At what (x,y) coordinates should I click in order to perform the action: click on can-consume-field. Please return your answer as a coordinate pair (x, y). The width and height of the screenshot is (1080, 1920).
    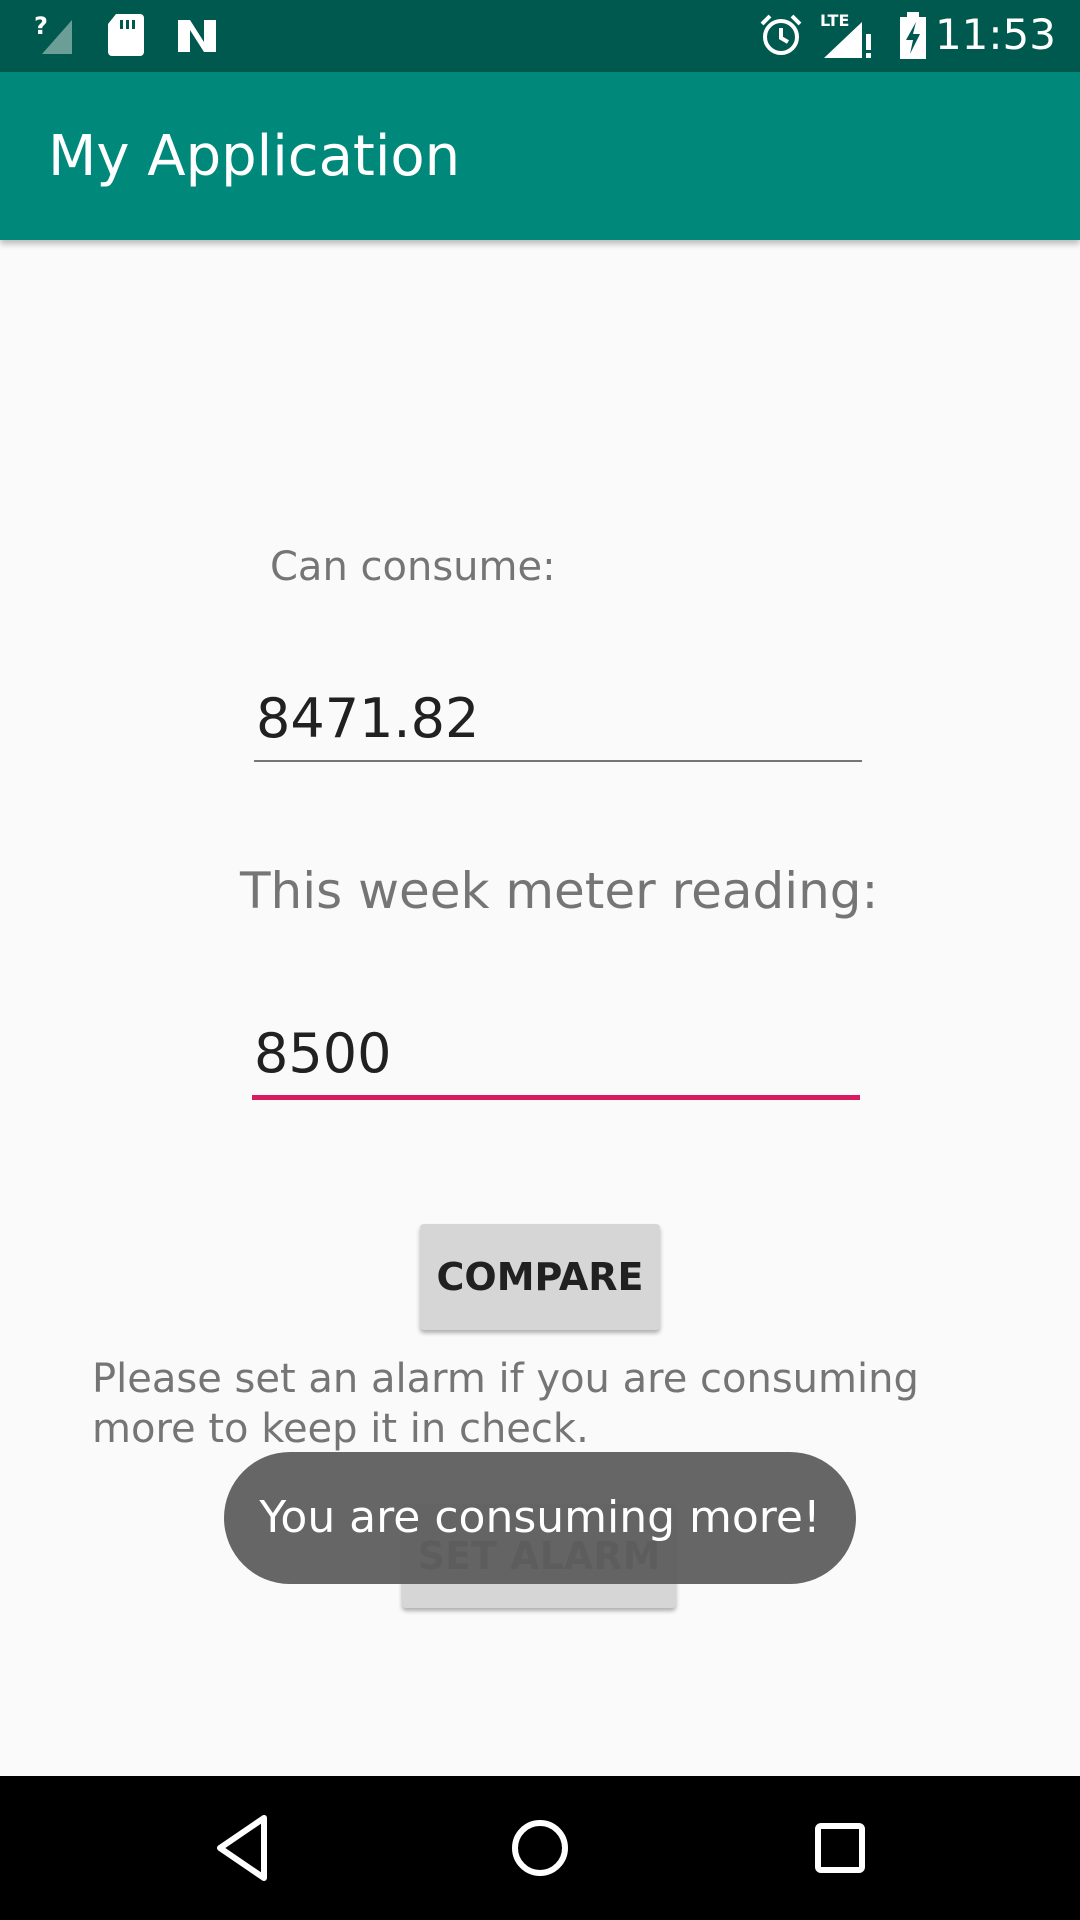
    Looking at the image, I should click on (558, 723).